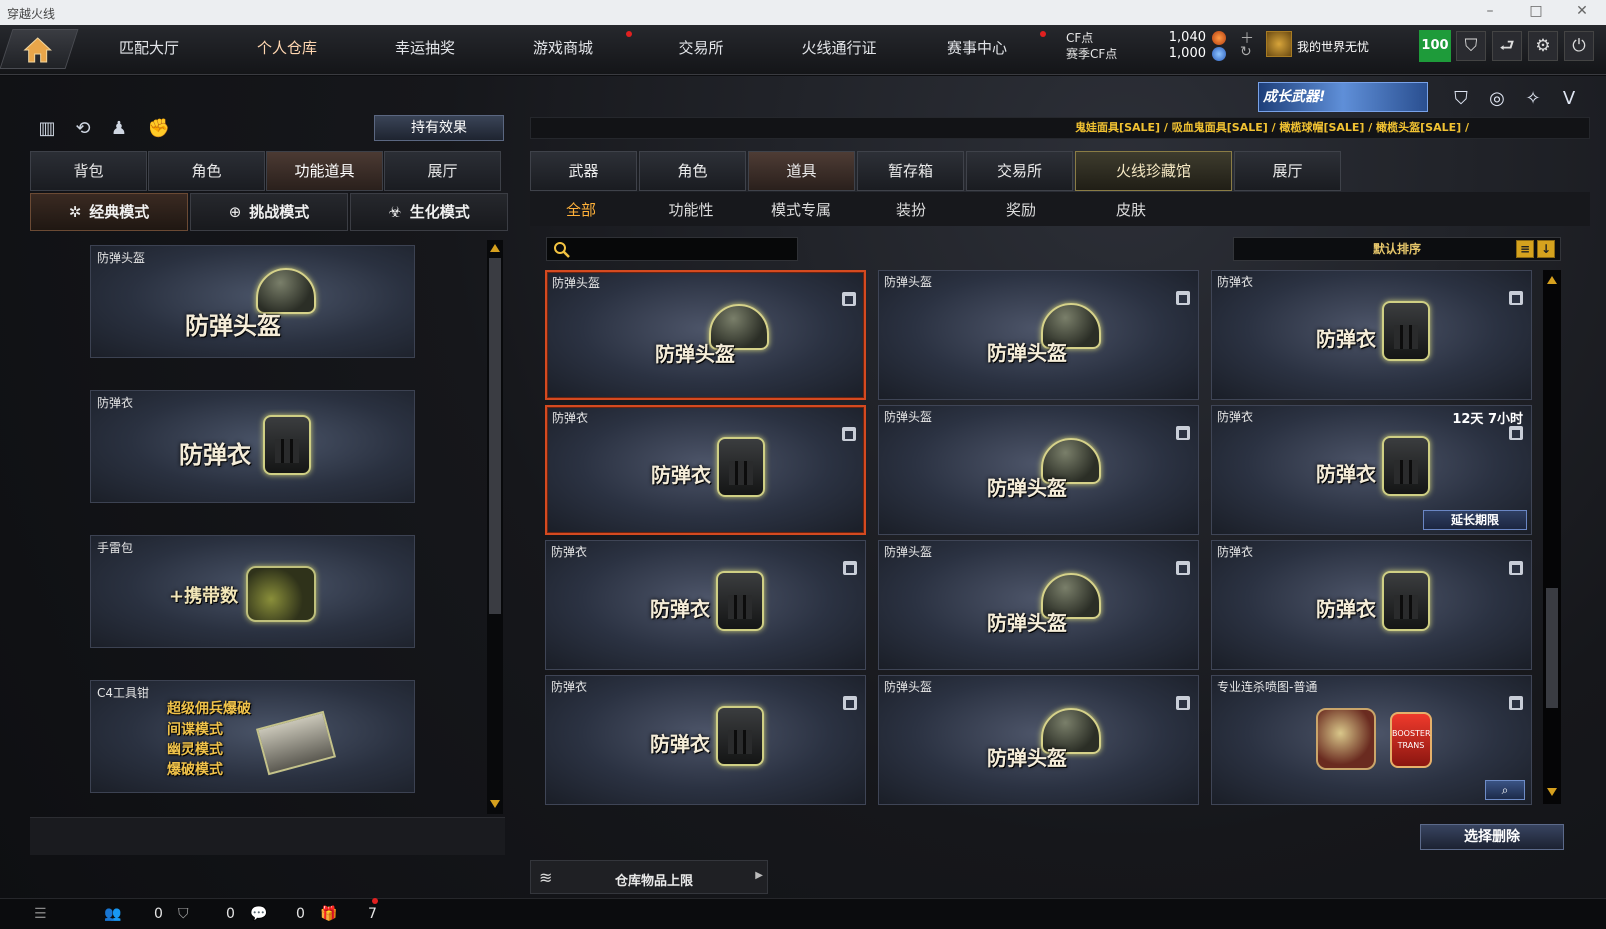  What do you see at coordinates (1021, 209) in the screenshot?
I see `subtab-rewards: 奖励` at bounding box center [1021, 209].